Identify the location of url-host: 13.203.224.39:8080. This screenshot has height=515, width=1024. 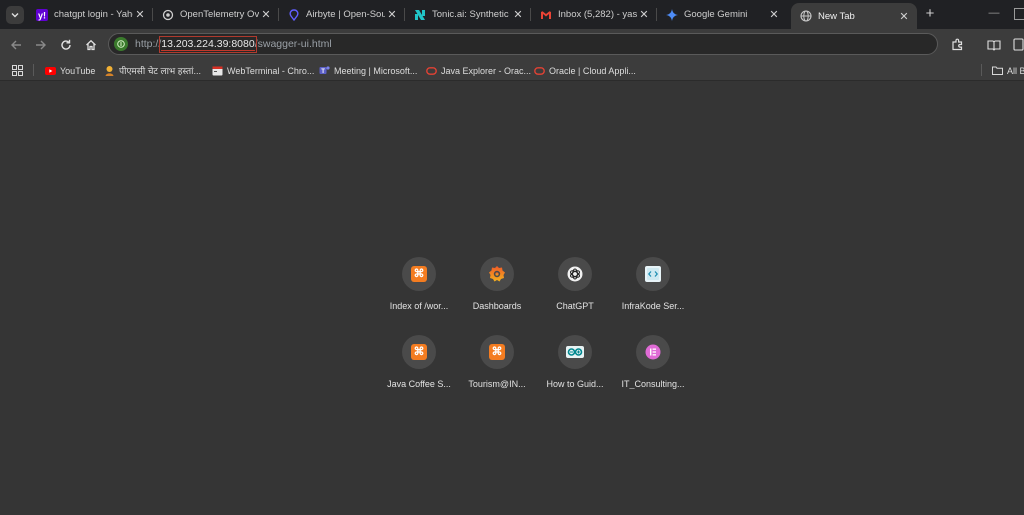
(208, 44).